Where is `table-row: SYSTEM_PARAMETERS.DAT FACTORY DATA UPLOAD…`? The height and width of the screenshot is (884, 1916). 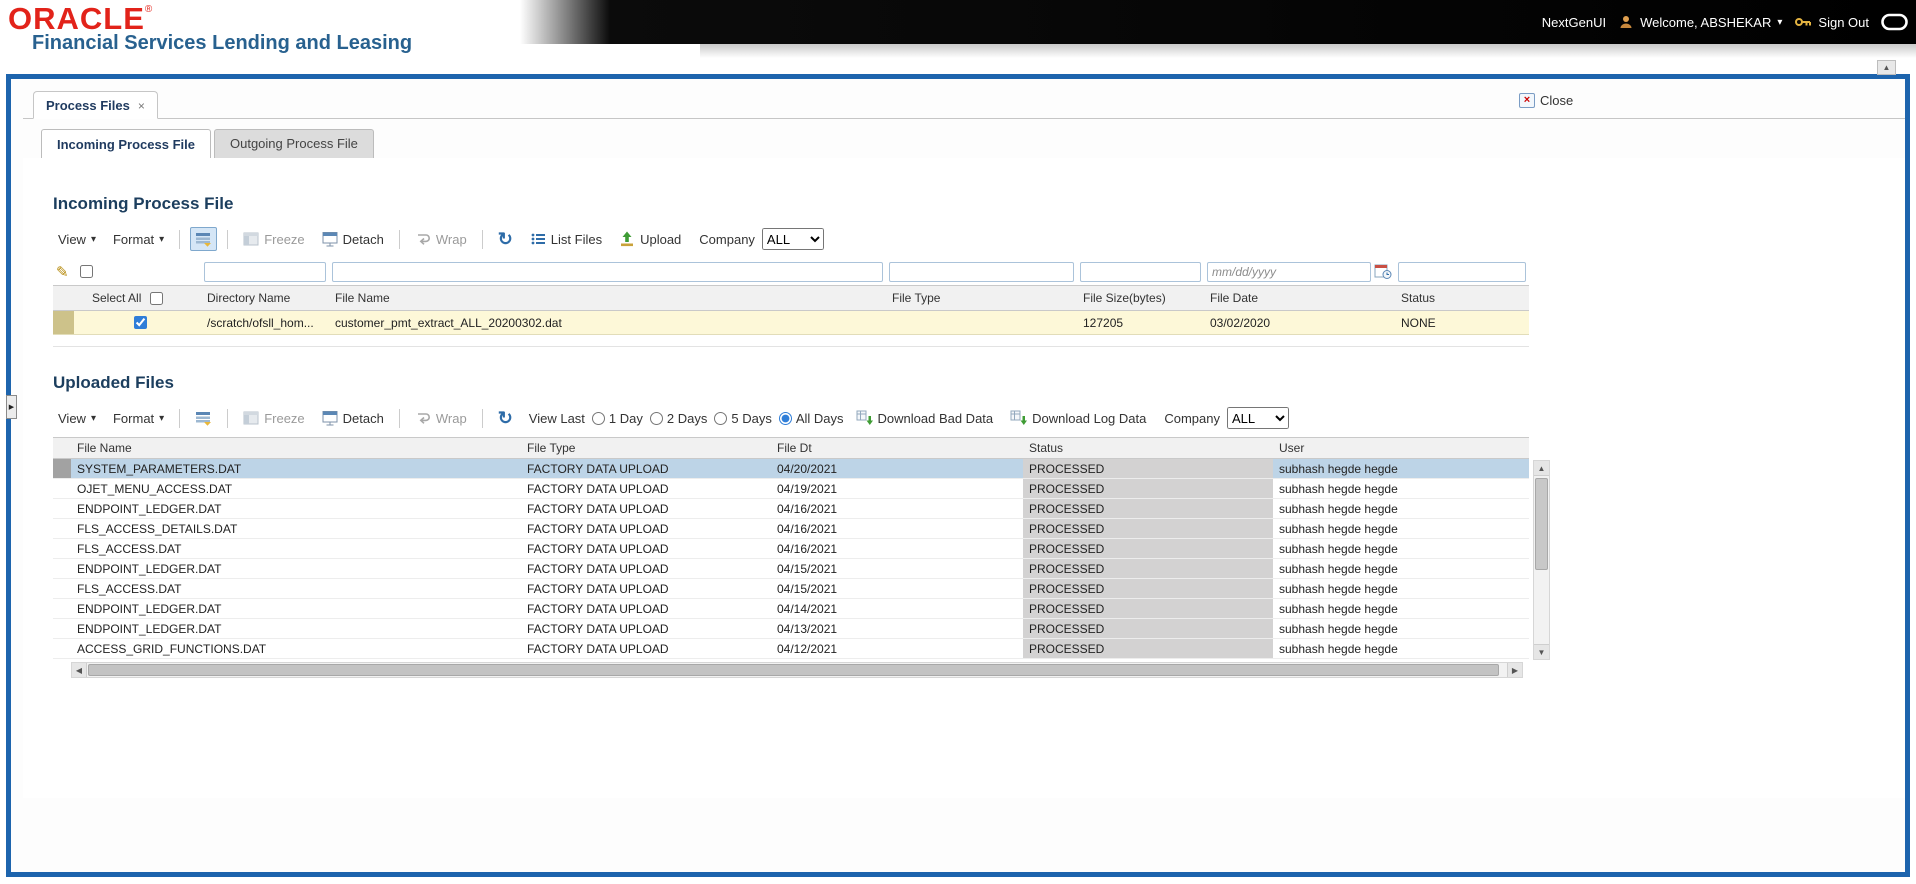
table-row: SYSTEM_PARAMETERS.DAT FACTORY DATA UPLOAD… is located at coordinates (791, 469).